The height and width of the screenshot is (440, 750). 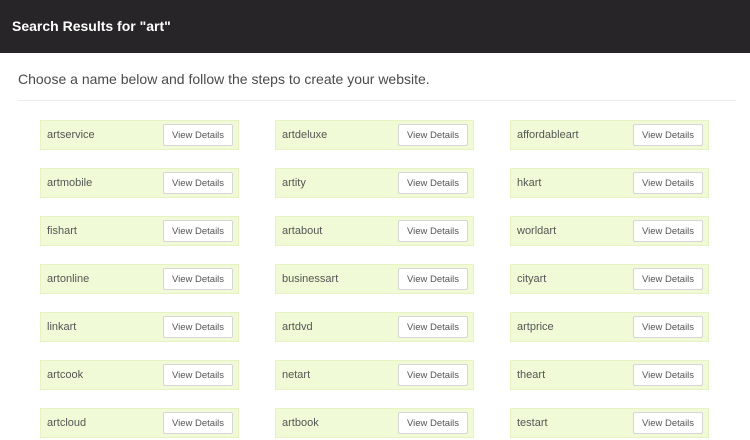 I want to click on result-name: artmobile, so click(x=70, y=183).